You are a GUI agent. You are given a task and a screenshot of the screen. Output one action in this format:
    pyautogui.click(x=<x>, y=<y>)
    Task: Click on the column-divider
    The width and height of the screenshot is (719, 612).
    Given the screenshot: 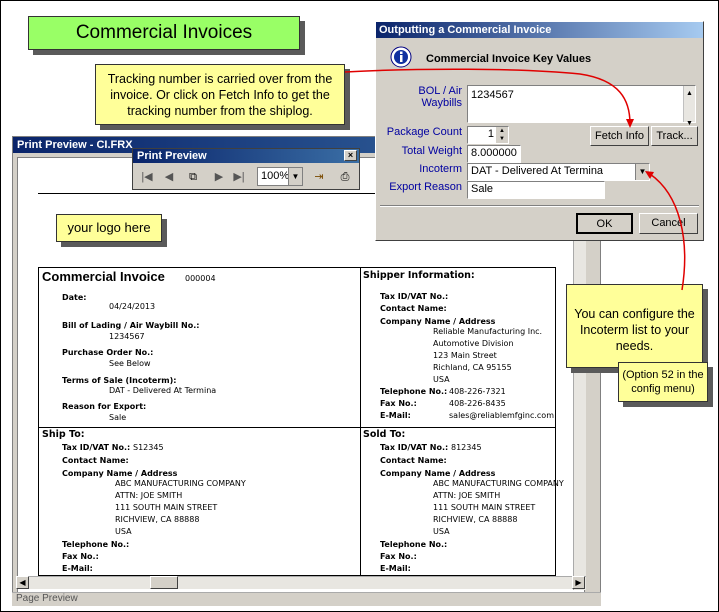 What is the action you would take?
    pyautogui.click(x=360, y=421)
    